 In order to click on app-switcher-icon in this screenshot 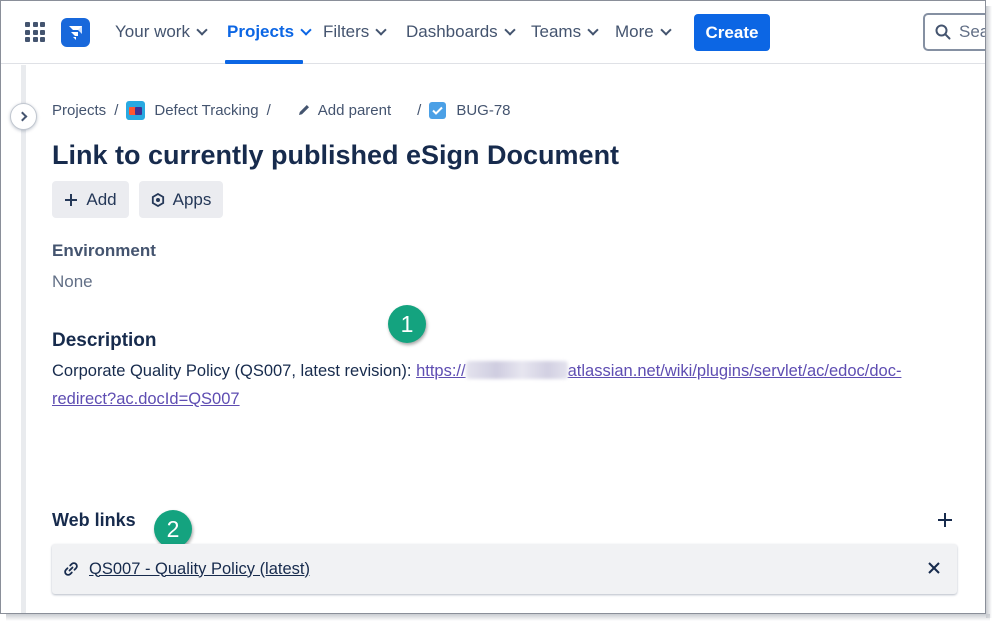, I will do `click(35, 32)`.